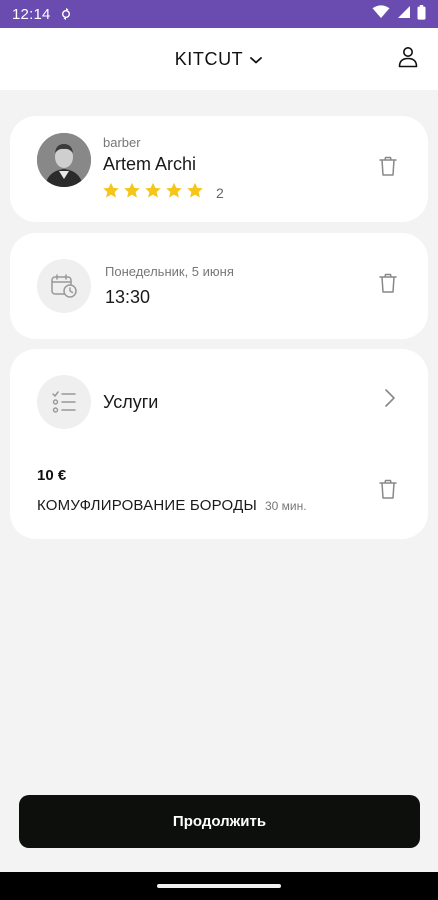  I want to click on services-open-button, so click(390, 400).